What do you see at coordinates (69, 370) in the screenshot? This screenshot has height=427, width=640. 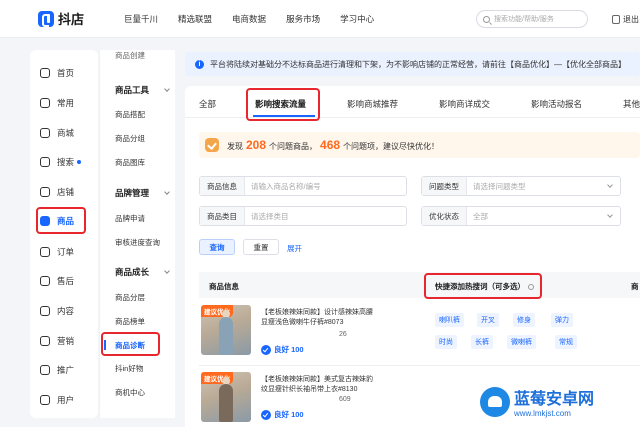 I see `leftnav-item-promotion: 推广` at bounding box center [69, 370].